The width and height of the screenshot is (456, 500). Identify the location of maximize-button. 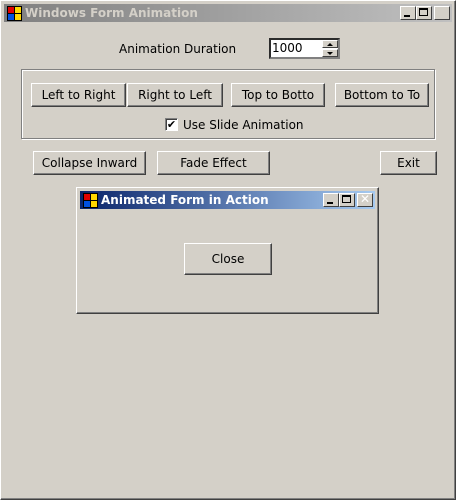
(424, 13).